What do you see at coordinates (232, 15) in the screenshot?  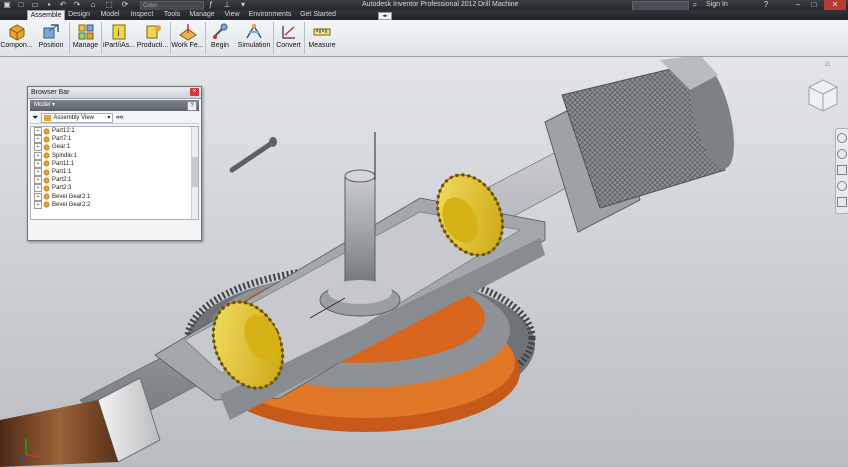 I see `tab-view: View` at bounding box center [232, 15].